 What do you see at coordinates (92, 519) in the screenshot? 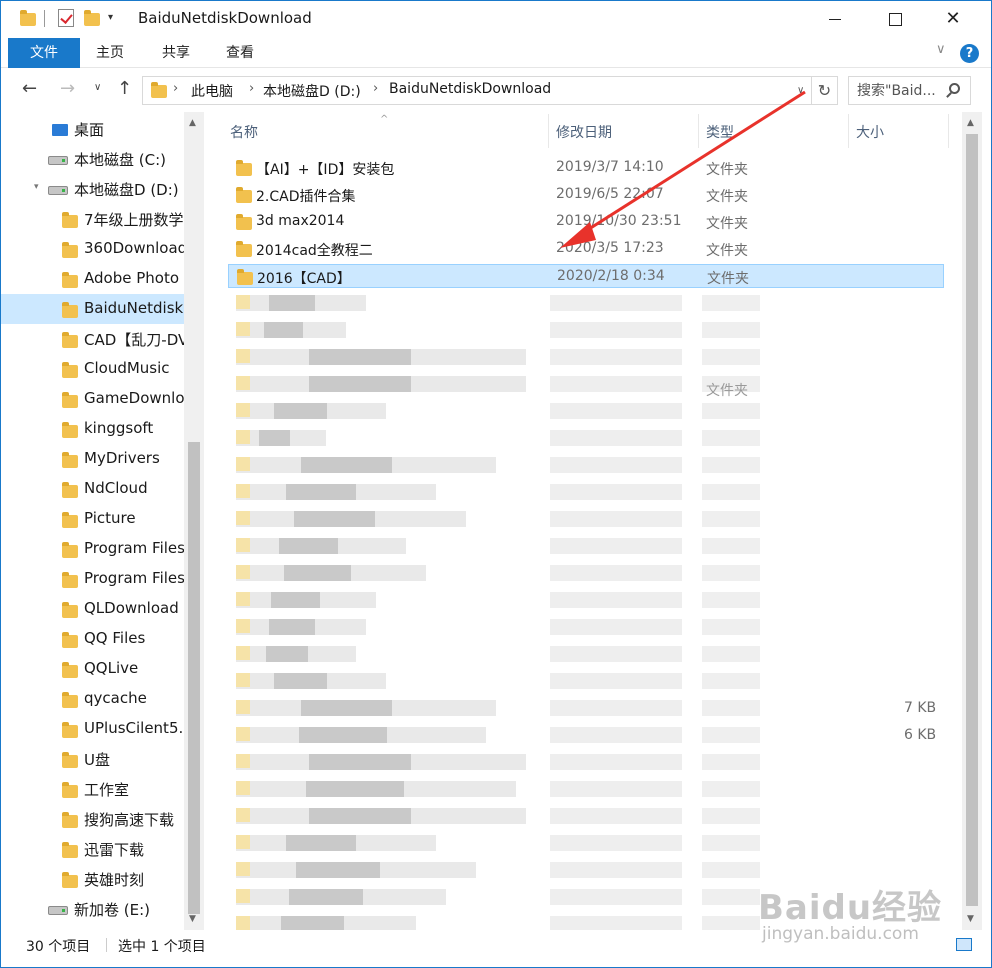
I see `nav-tree-item: Picture` at bounding box center [92, 519].